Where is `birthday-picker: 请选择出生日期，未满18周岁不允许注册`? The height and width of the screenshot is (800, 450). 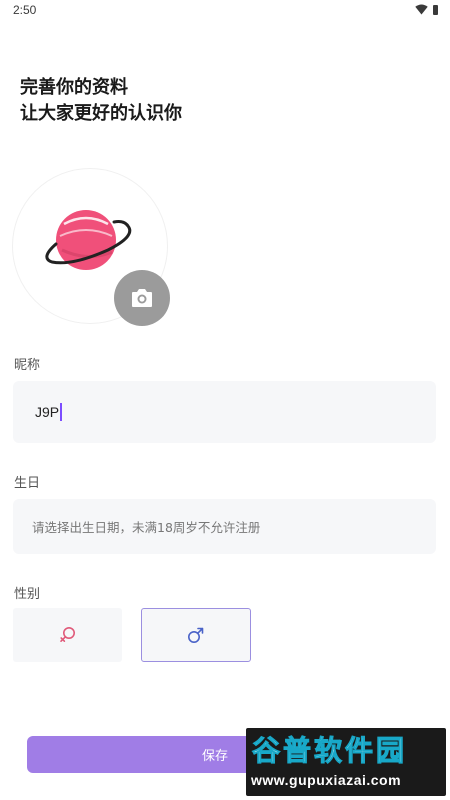 birthday-picker: 请选择出生日期，未满18周岁不允许注册 is located at coordinates (224, 526).